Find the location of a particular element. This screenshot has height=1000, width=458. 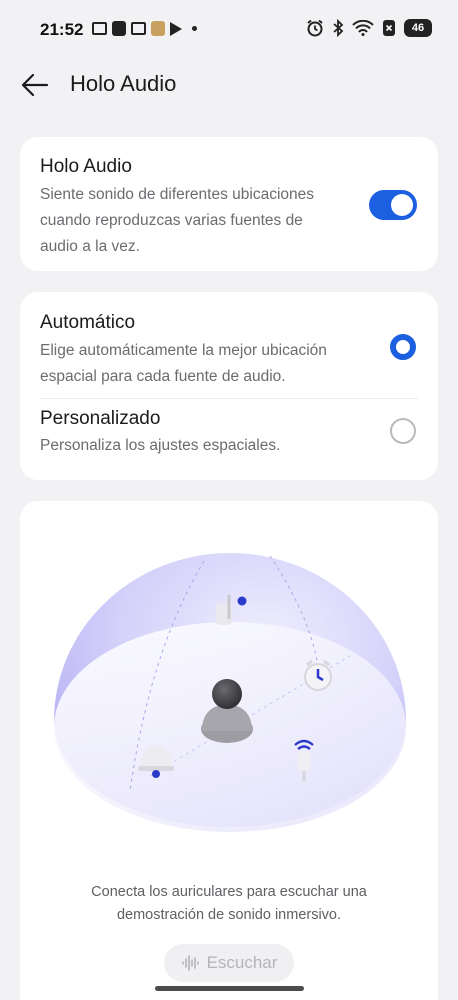

holo-audio-toggle is located at coordinates (393, 205).